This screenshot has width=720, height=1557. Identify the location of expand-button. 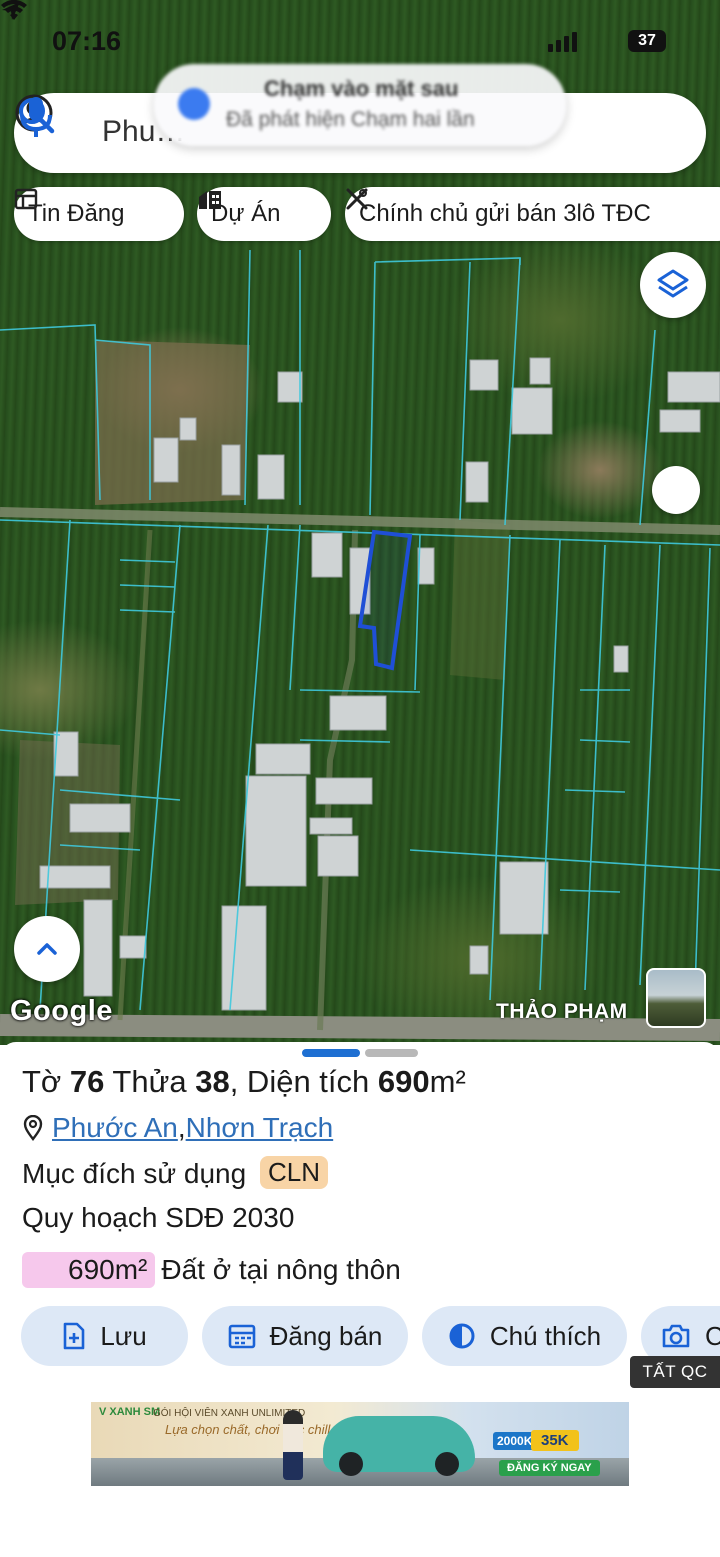
(47, 949).